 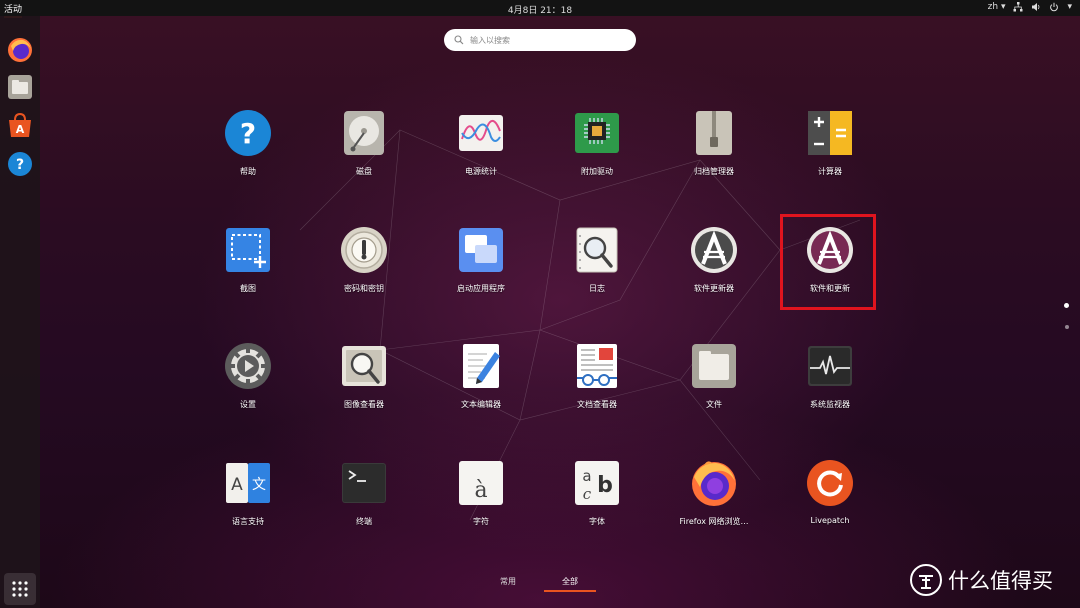 I want to click on app-label: 图像查看器, so click(x=364, y=404).